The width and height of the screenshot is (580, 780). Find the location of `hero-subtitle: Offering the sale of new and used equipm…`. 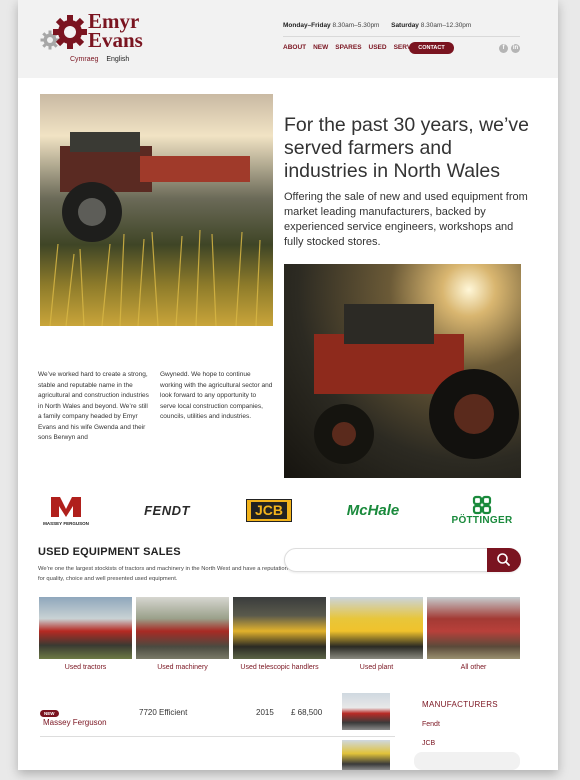

hero-subtitle: Offering the sale of new and used equipm… is located at coordinates (406, 219).